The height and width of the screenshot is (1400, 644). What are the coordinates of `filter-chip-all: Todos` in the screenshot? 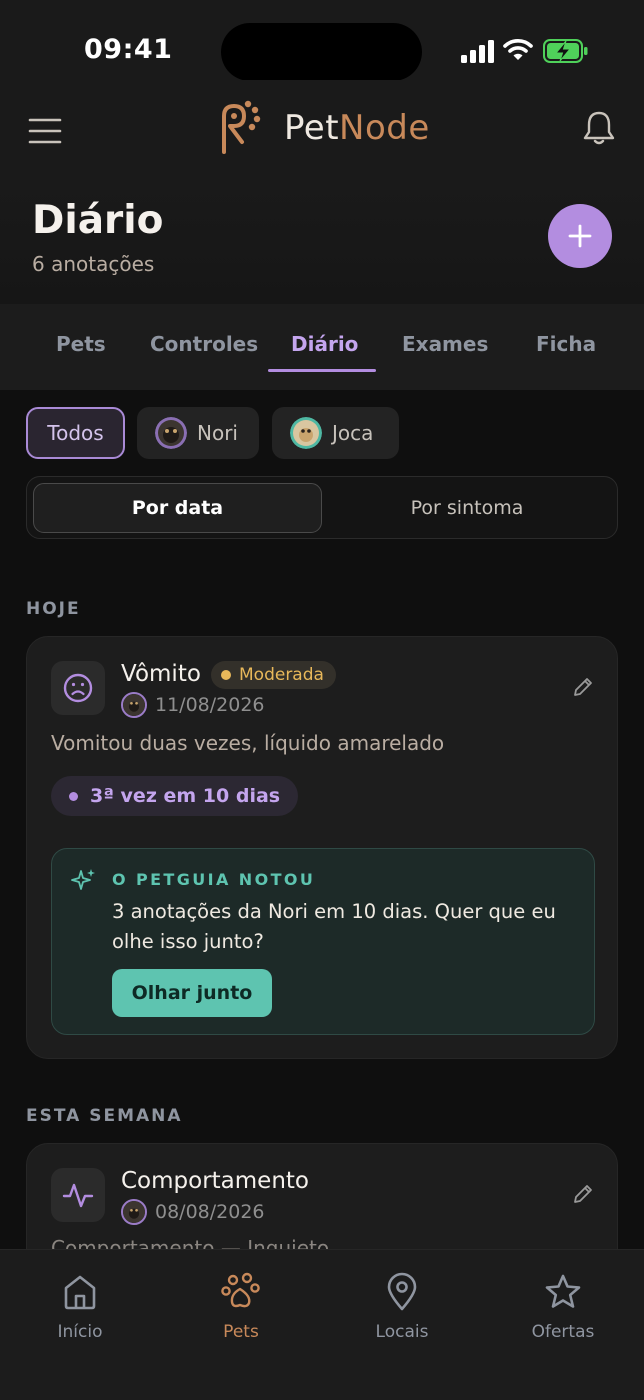 It's located at (75, 433).